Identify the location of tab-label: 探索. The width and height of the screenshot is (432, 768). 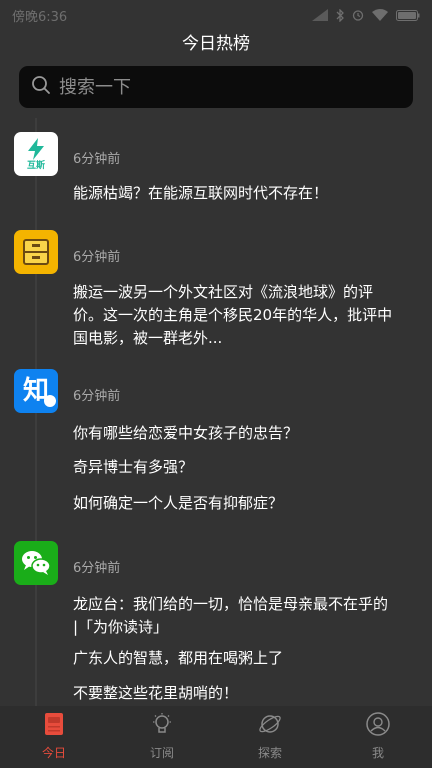
(269, 753).